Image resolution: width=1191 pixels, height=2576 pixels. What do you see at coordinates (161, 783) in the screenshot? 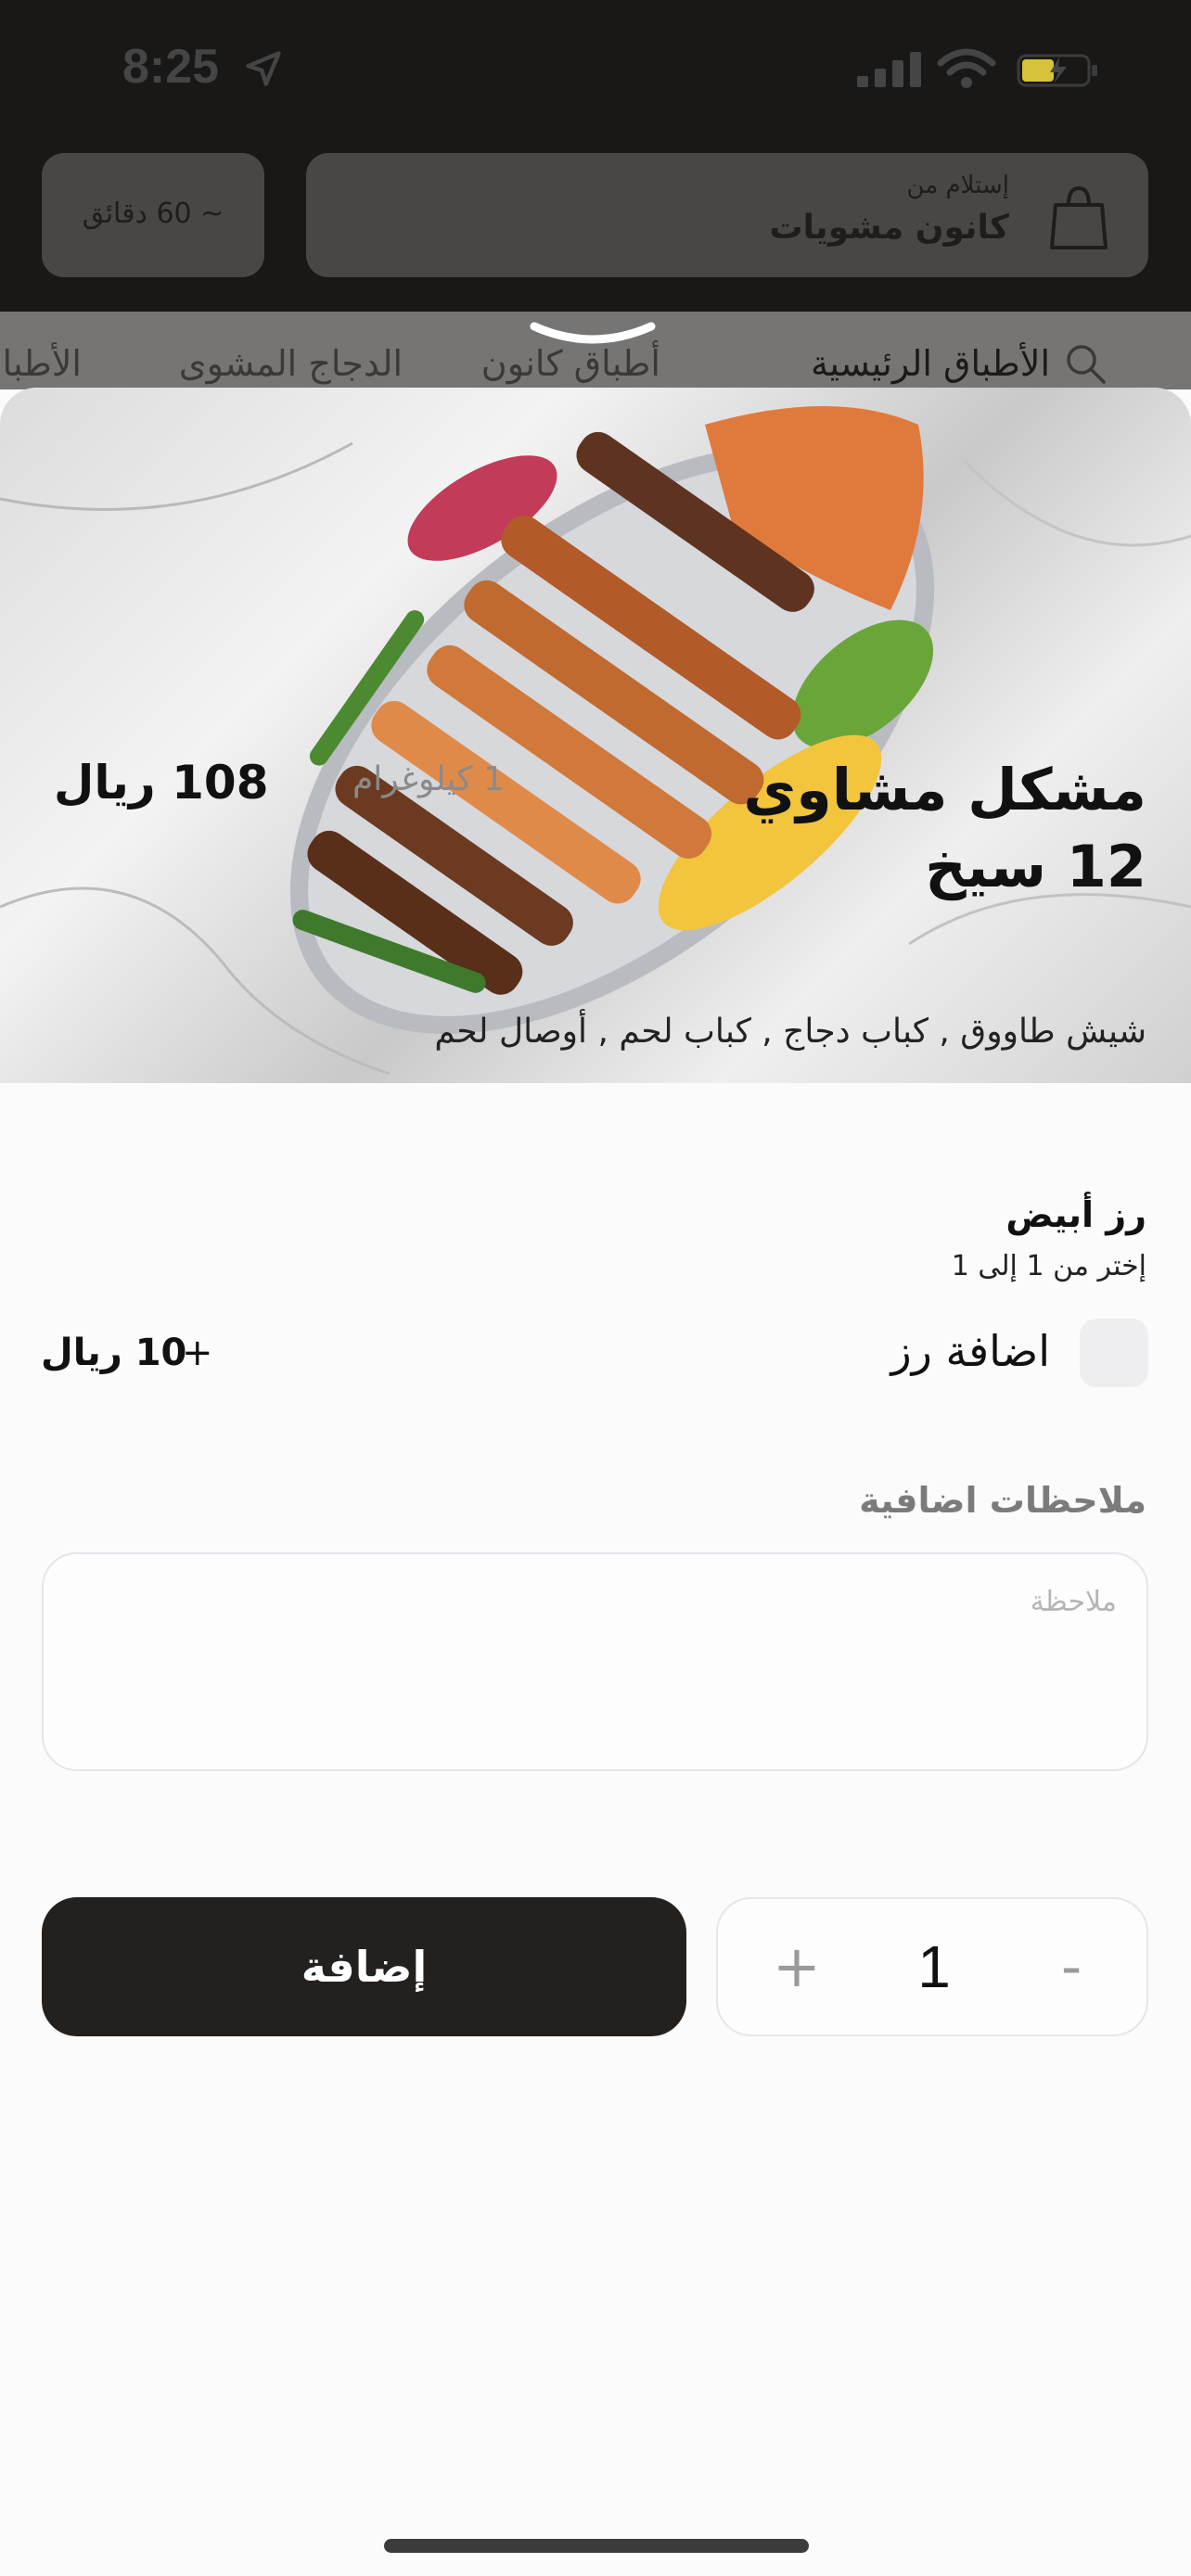
I see `product-price: 108 ريال` at bounding box center [161, 783].